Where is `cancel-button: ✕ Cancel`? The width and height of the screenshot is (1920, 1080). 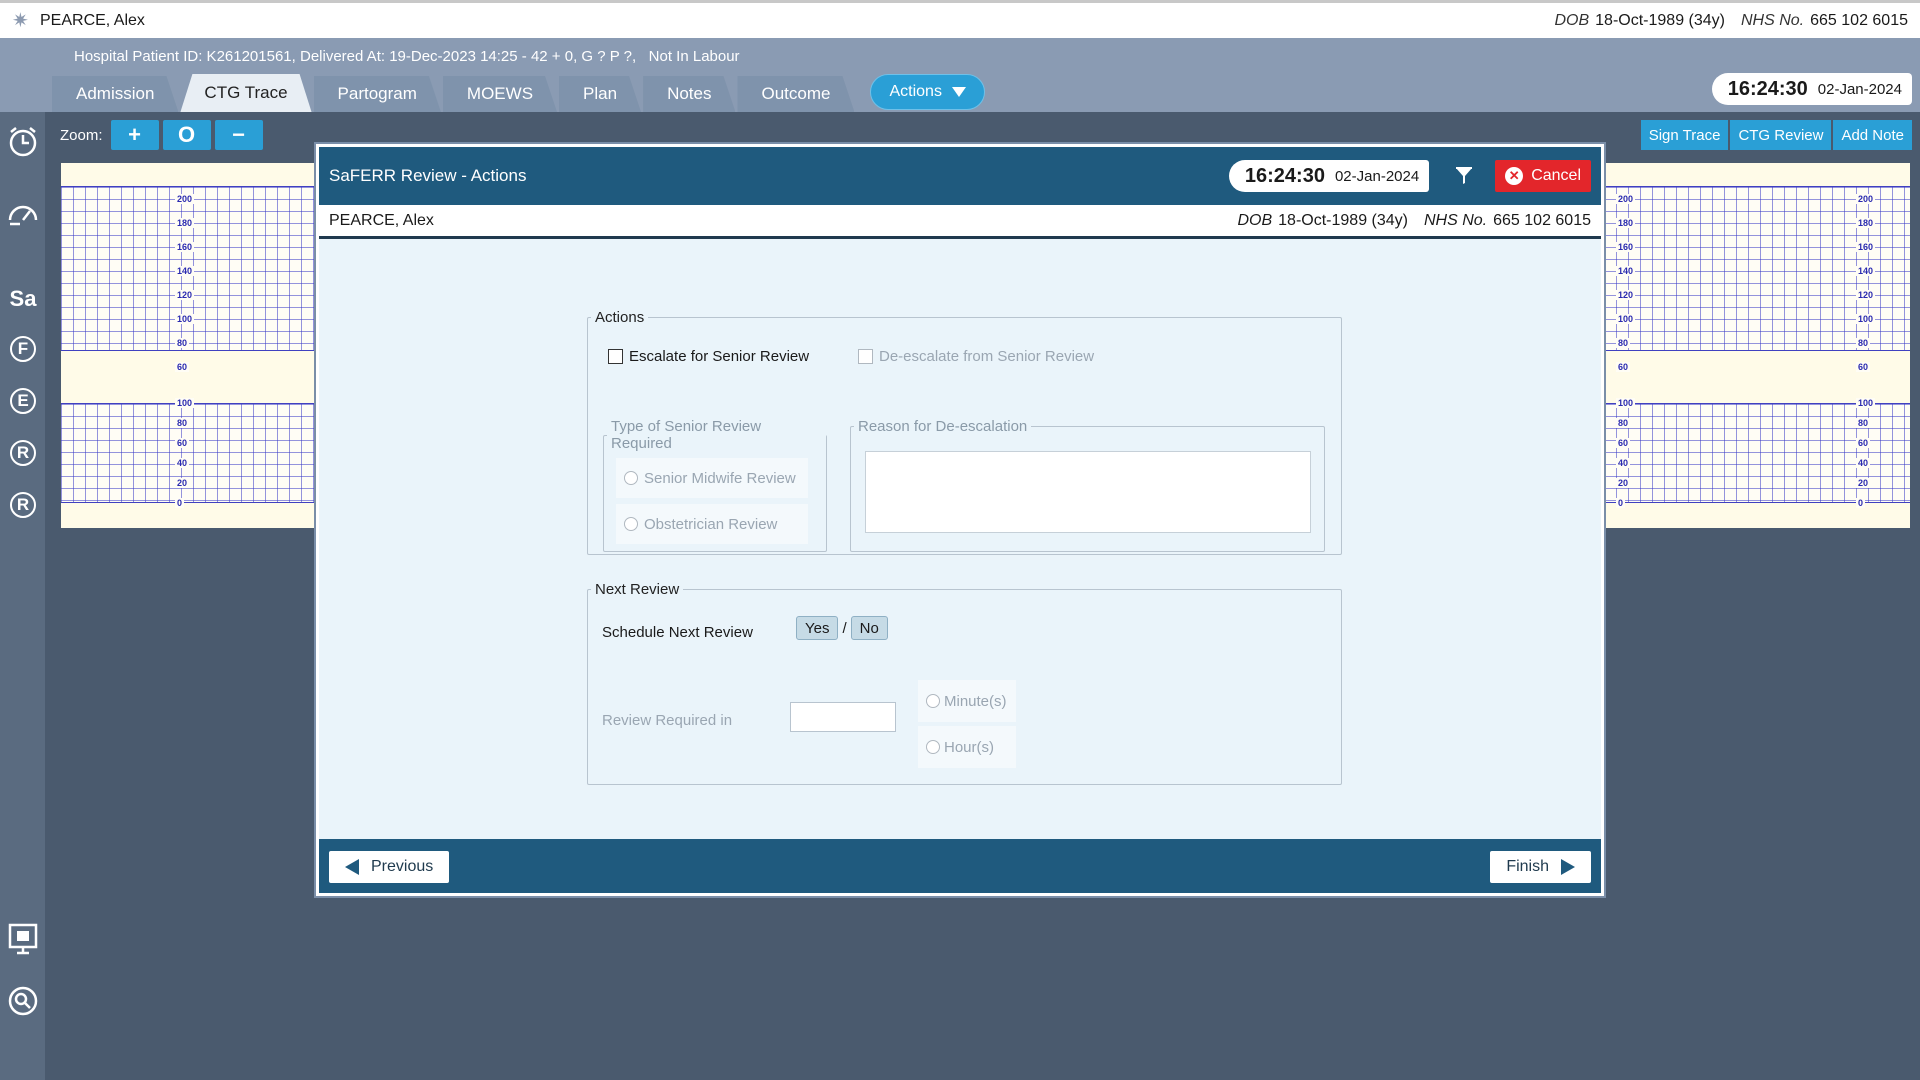
cancel-button: ✕ Cancel is located at coordinates (1543, 176).